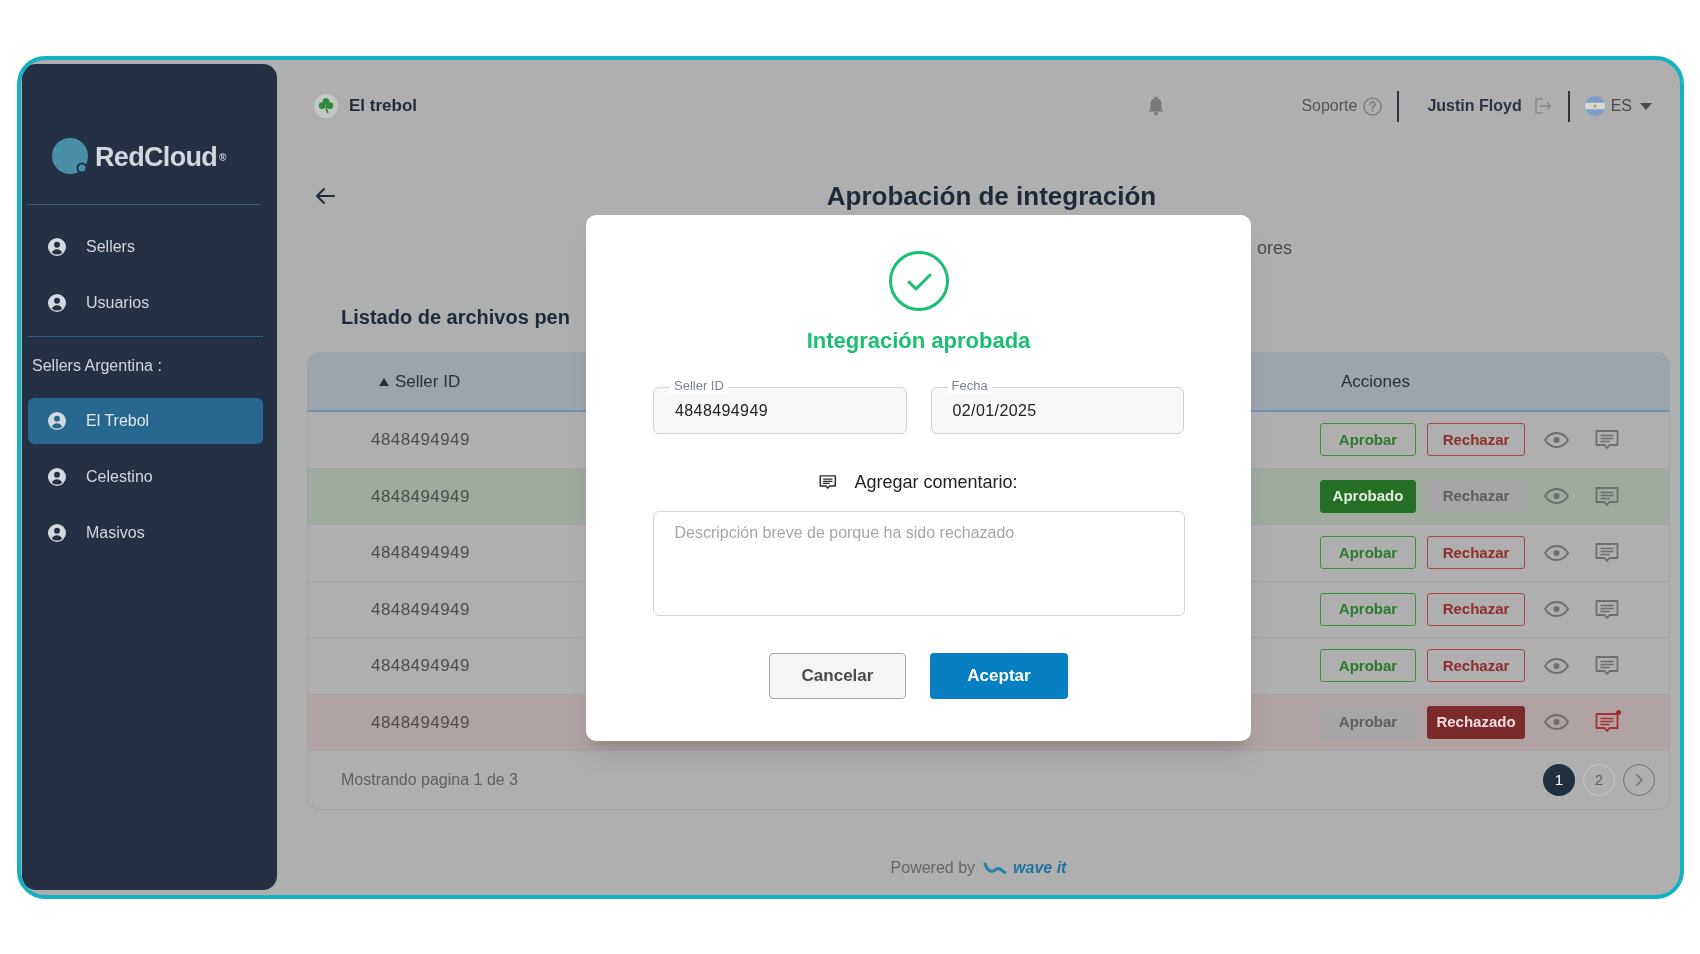  What do you see at coordinates (1375, 381) in the screenshot?
I see `column-header: Acciones` at bounding box center [1375, 381].